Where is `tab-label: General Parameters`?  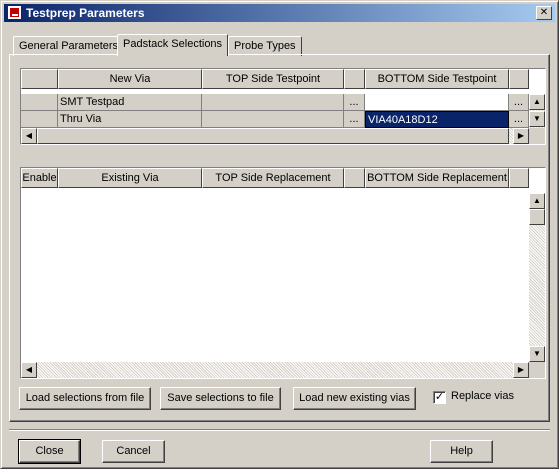
tab-label: General Parameters is located at coordinates (69, 46).